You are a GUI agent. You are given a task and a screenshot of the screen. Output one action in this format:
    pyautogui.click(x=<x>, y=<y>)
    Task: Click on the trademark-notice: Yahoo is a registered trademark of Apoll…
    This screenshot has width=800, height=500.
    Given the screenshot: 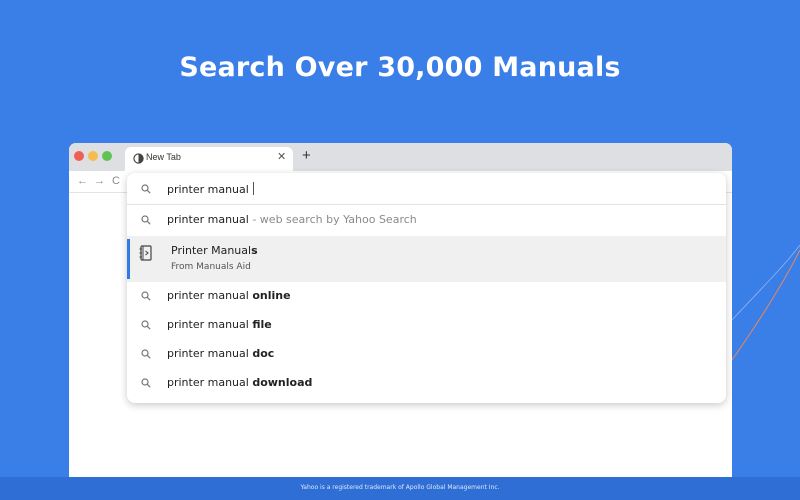 What is the action you would take?
    pyautogui.click(x=400, y=487)
    